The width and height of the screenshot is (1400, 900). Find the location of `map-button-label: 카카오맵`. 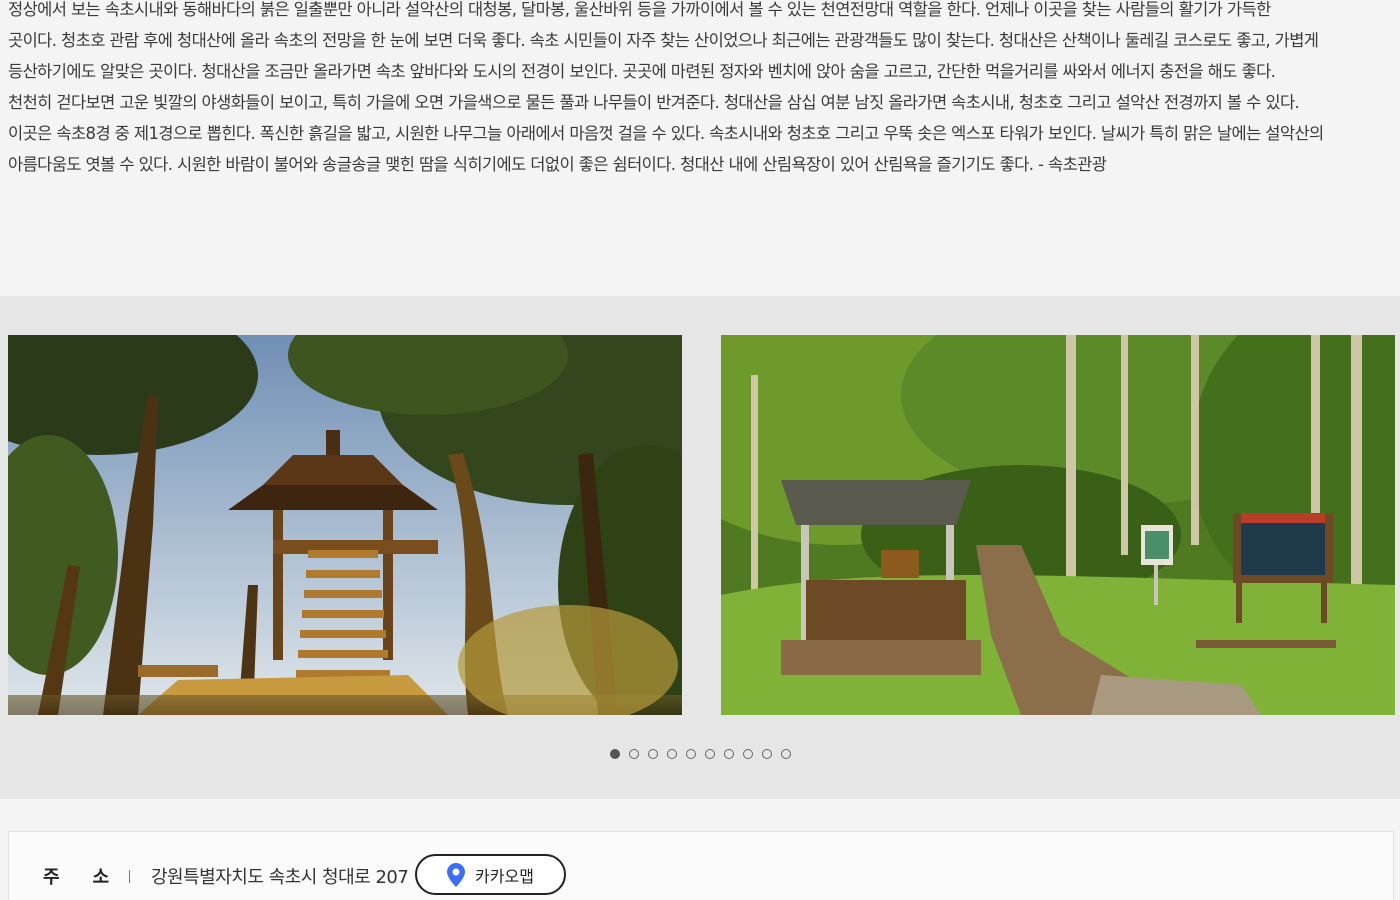

map-button-label: 카카오맵 is located at coordinates (504, 876).